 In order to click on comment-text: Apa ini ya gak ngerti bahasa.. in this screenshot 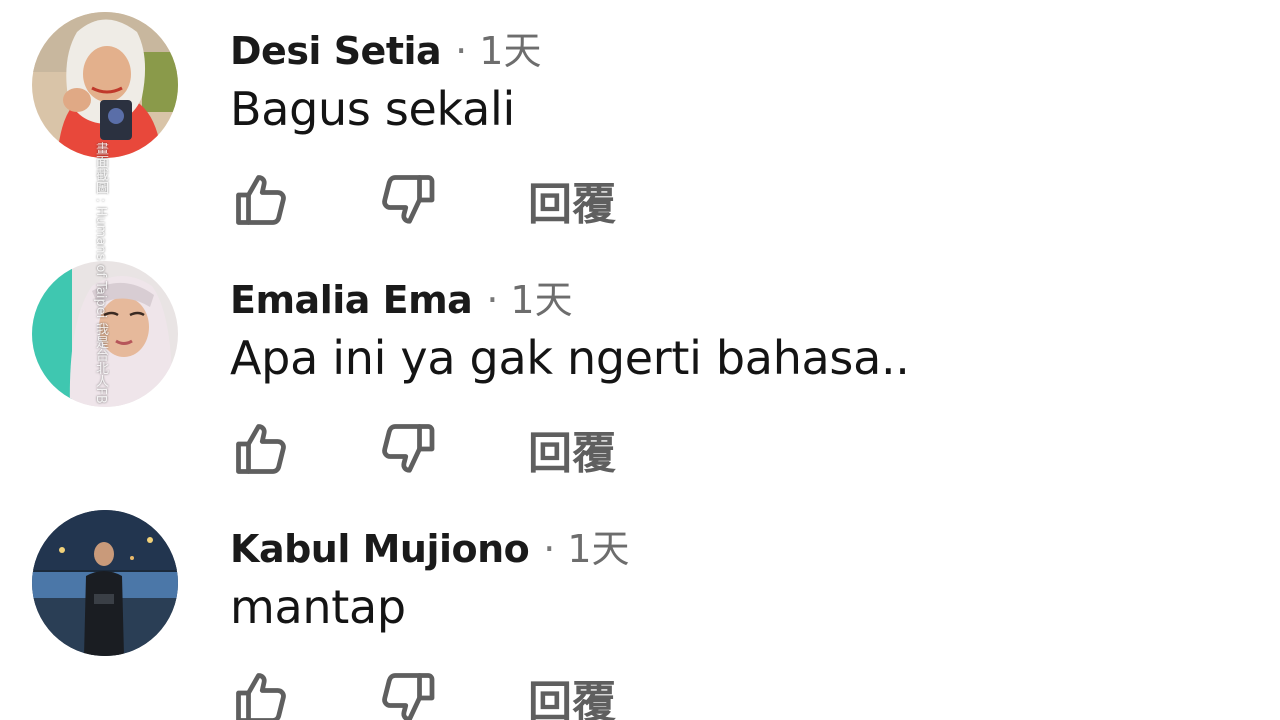, I will do `click(570, 358)`.